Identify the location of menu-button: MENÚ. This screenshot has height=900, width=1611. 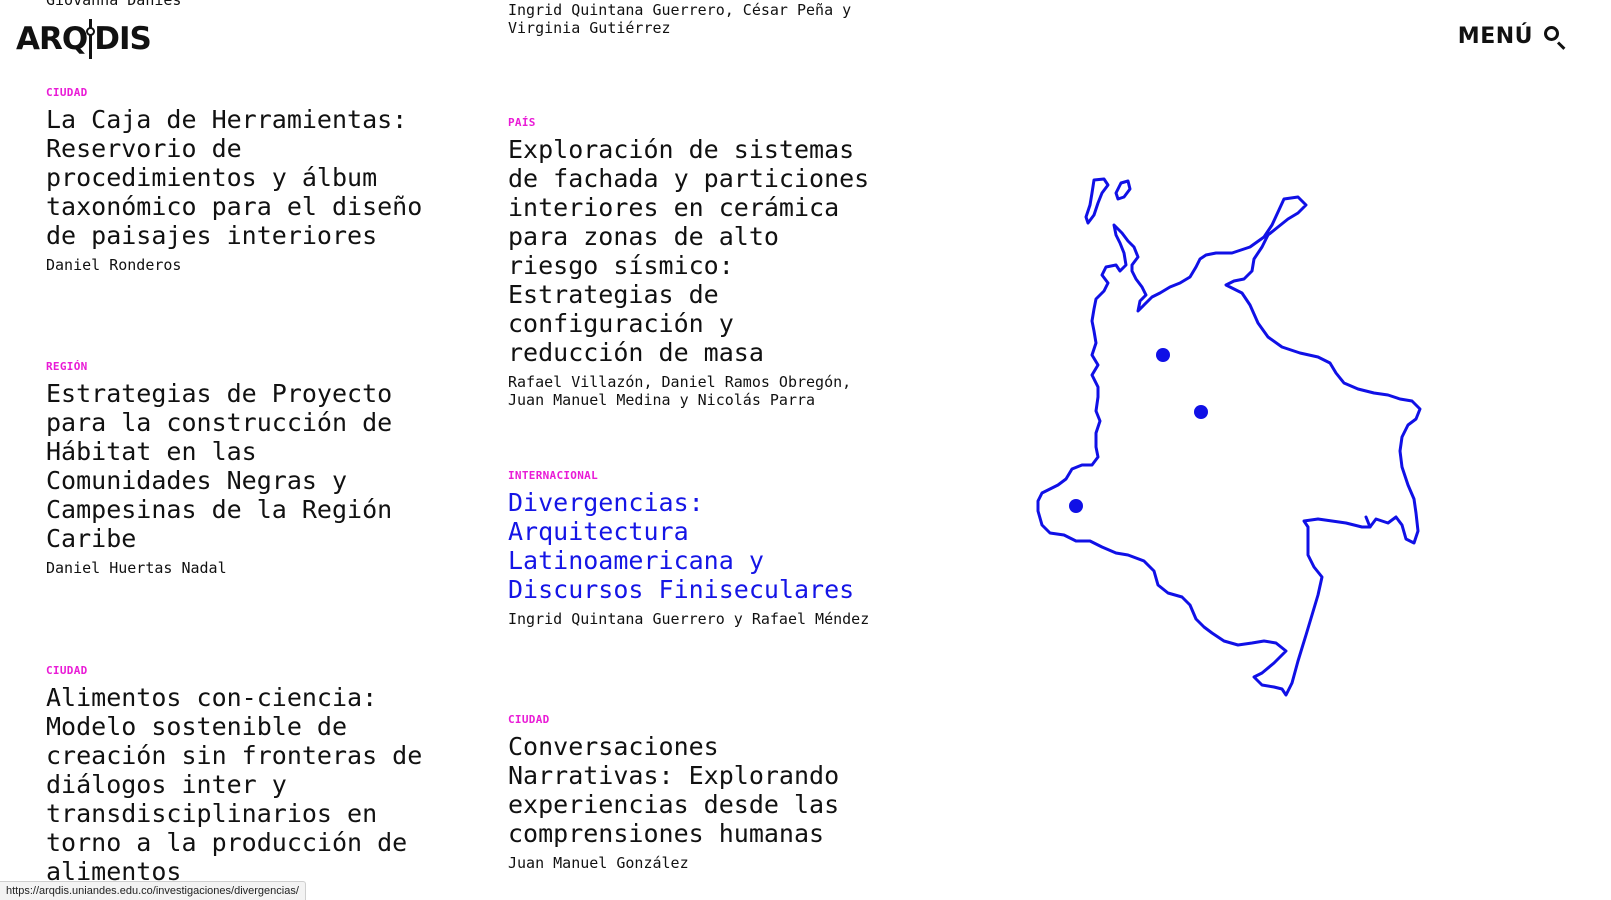
(1512, 36).